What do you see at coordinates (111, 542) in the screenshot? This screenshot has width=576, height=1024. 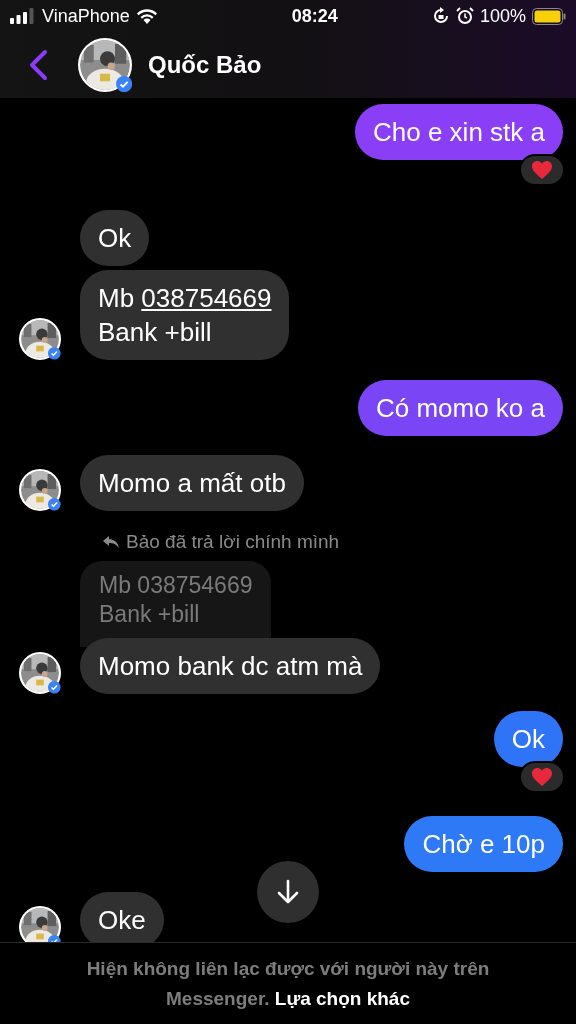 I see `reply-icon` at bounding box center [111, 542].